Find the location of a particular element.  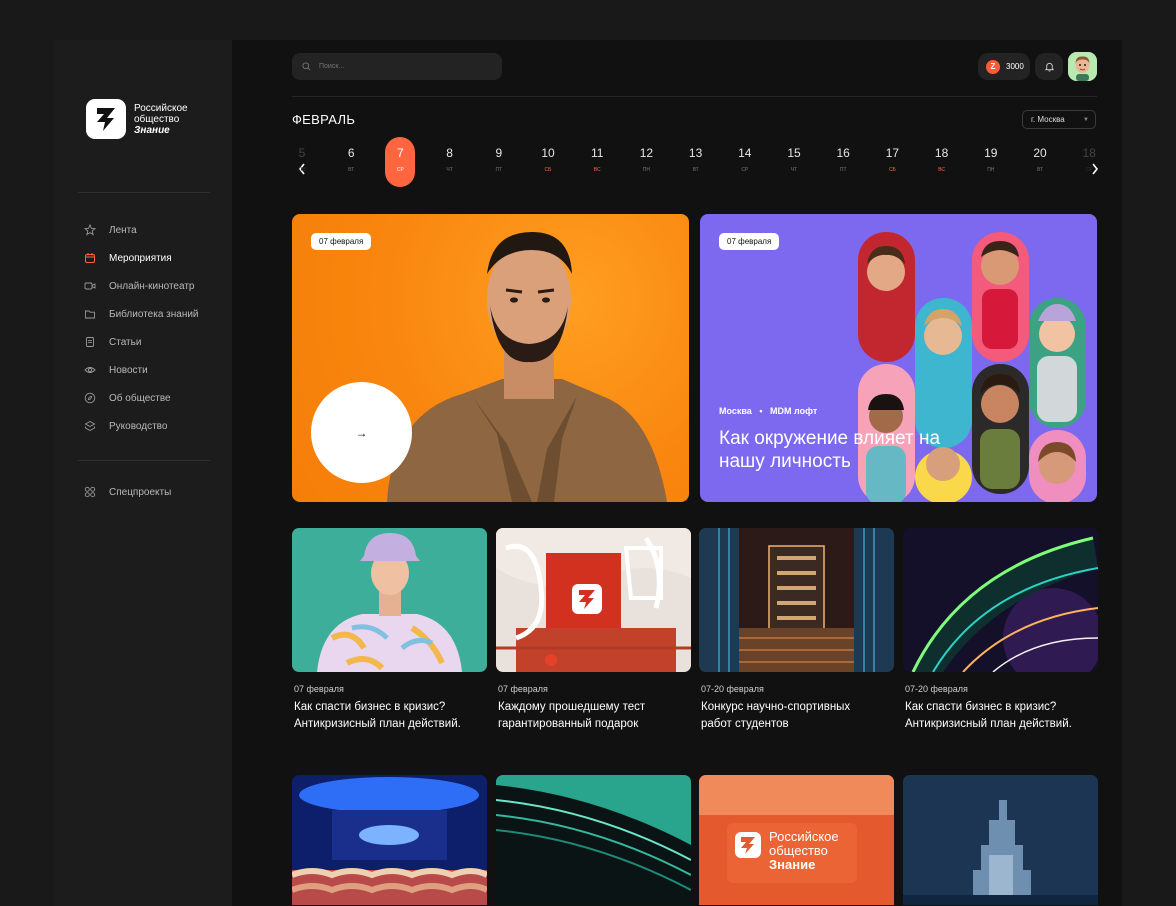

calendar-day: 10 сб is located at coordinates (548, 162).